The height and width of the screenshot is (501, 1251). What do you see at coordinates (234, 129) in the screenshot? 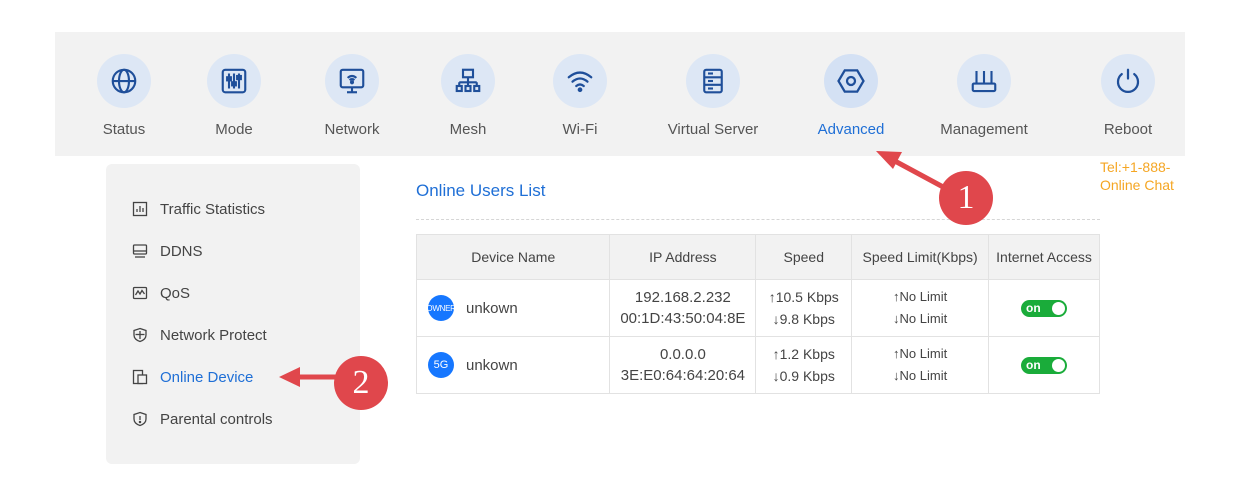
I see `nav-label: Mode` at bounding box center [234, 129].